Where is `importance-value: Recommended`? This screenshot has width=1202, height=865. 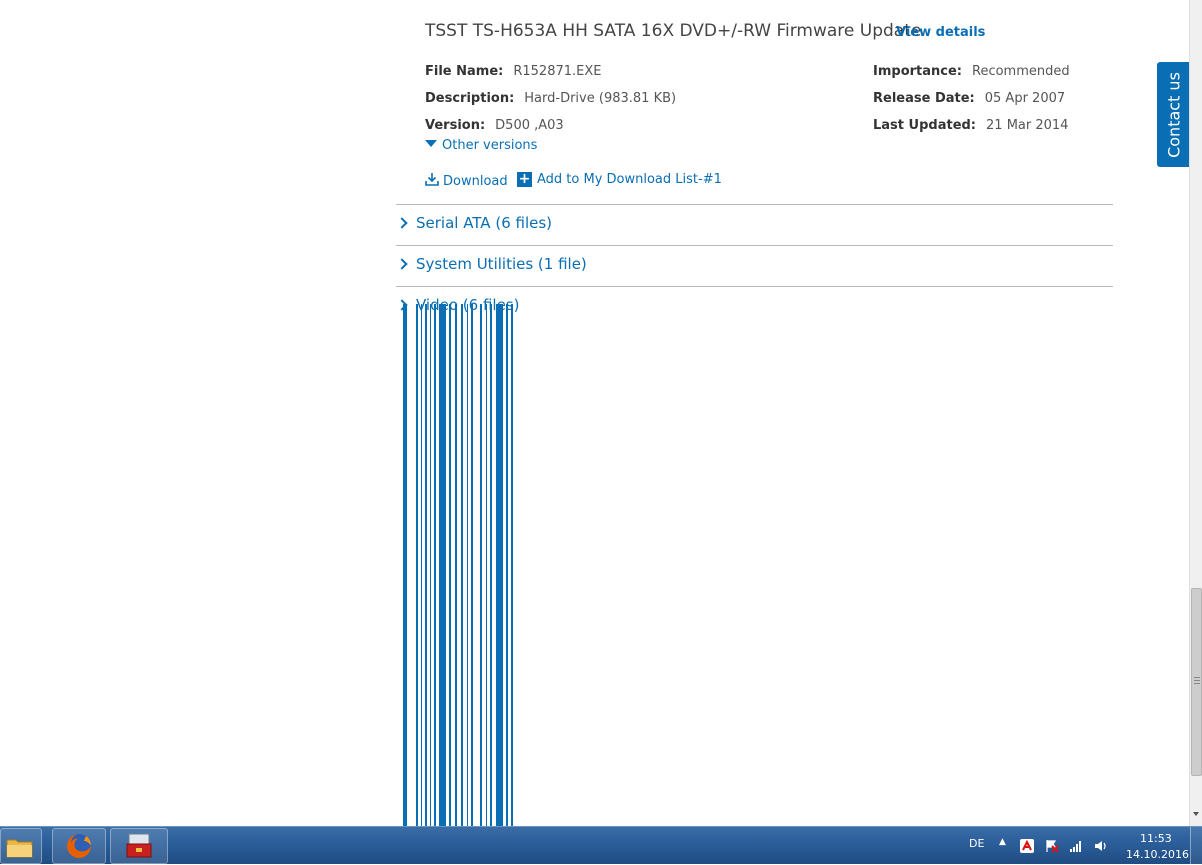
importance-value: Recommended is located at coordinates (1021, 71).